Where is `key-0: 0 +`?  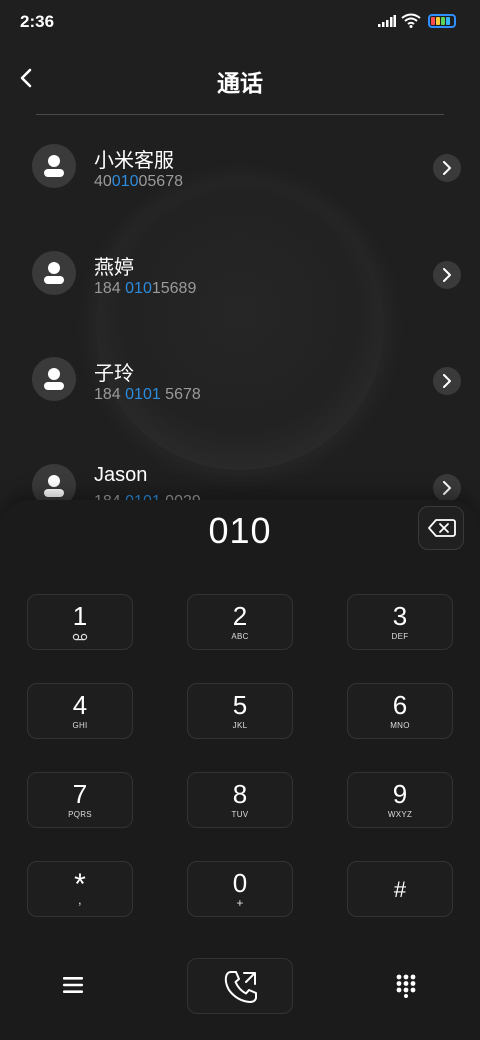
key-0: 0 + is located at coordinates (240, 889).